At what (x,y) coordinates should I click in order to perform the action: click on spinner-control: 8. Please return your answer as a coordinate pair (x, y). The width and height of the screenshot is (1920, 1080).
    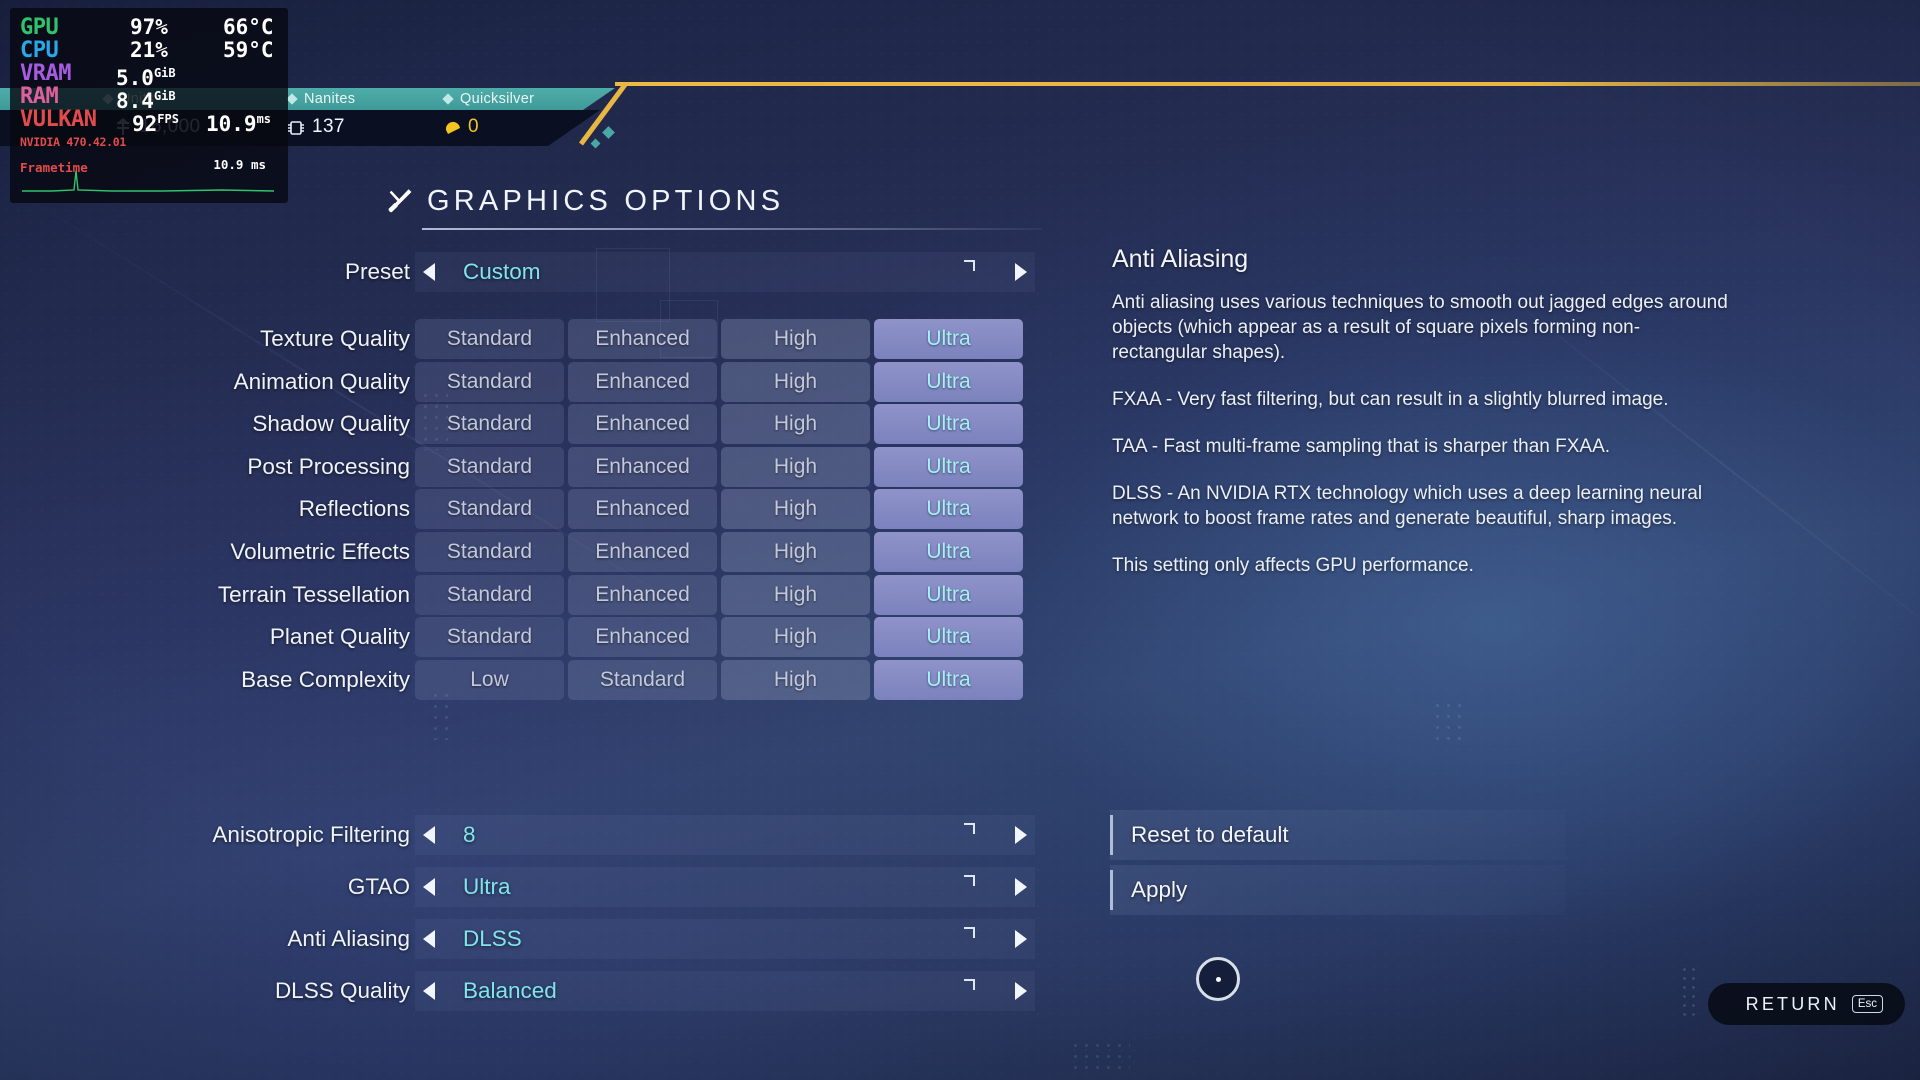
    Looking at the image, I should click on (725, 835).